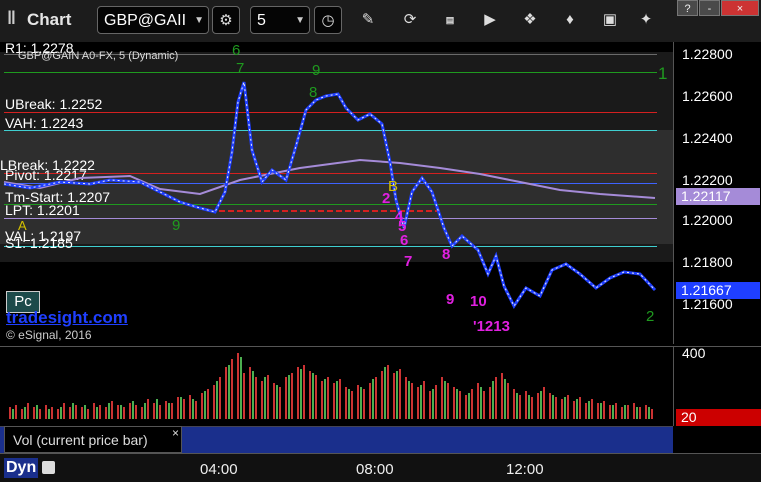 The width and height of the screenshot is (761, 482). What do you see at coordinates (11, 18) in the screenshot?
I see `chart-app-icon: ‖` at bounding box center [11, 18].